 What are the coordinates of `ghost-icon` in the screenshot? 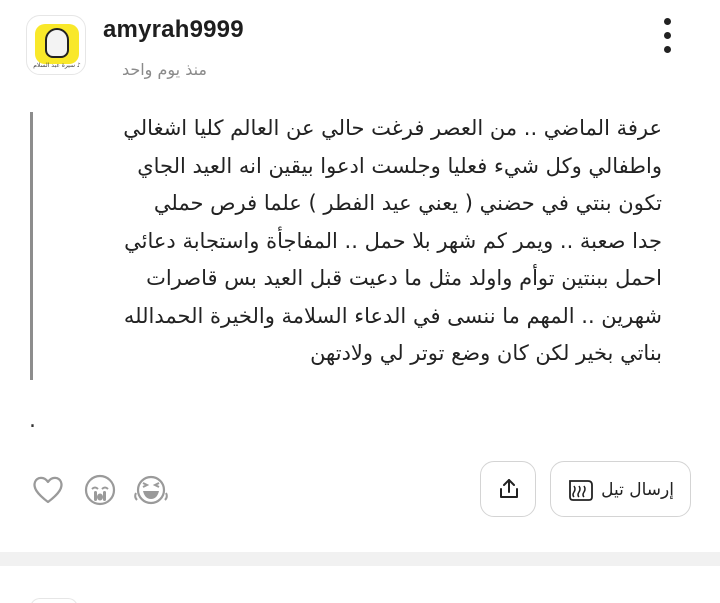 It's located at (57, 43).